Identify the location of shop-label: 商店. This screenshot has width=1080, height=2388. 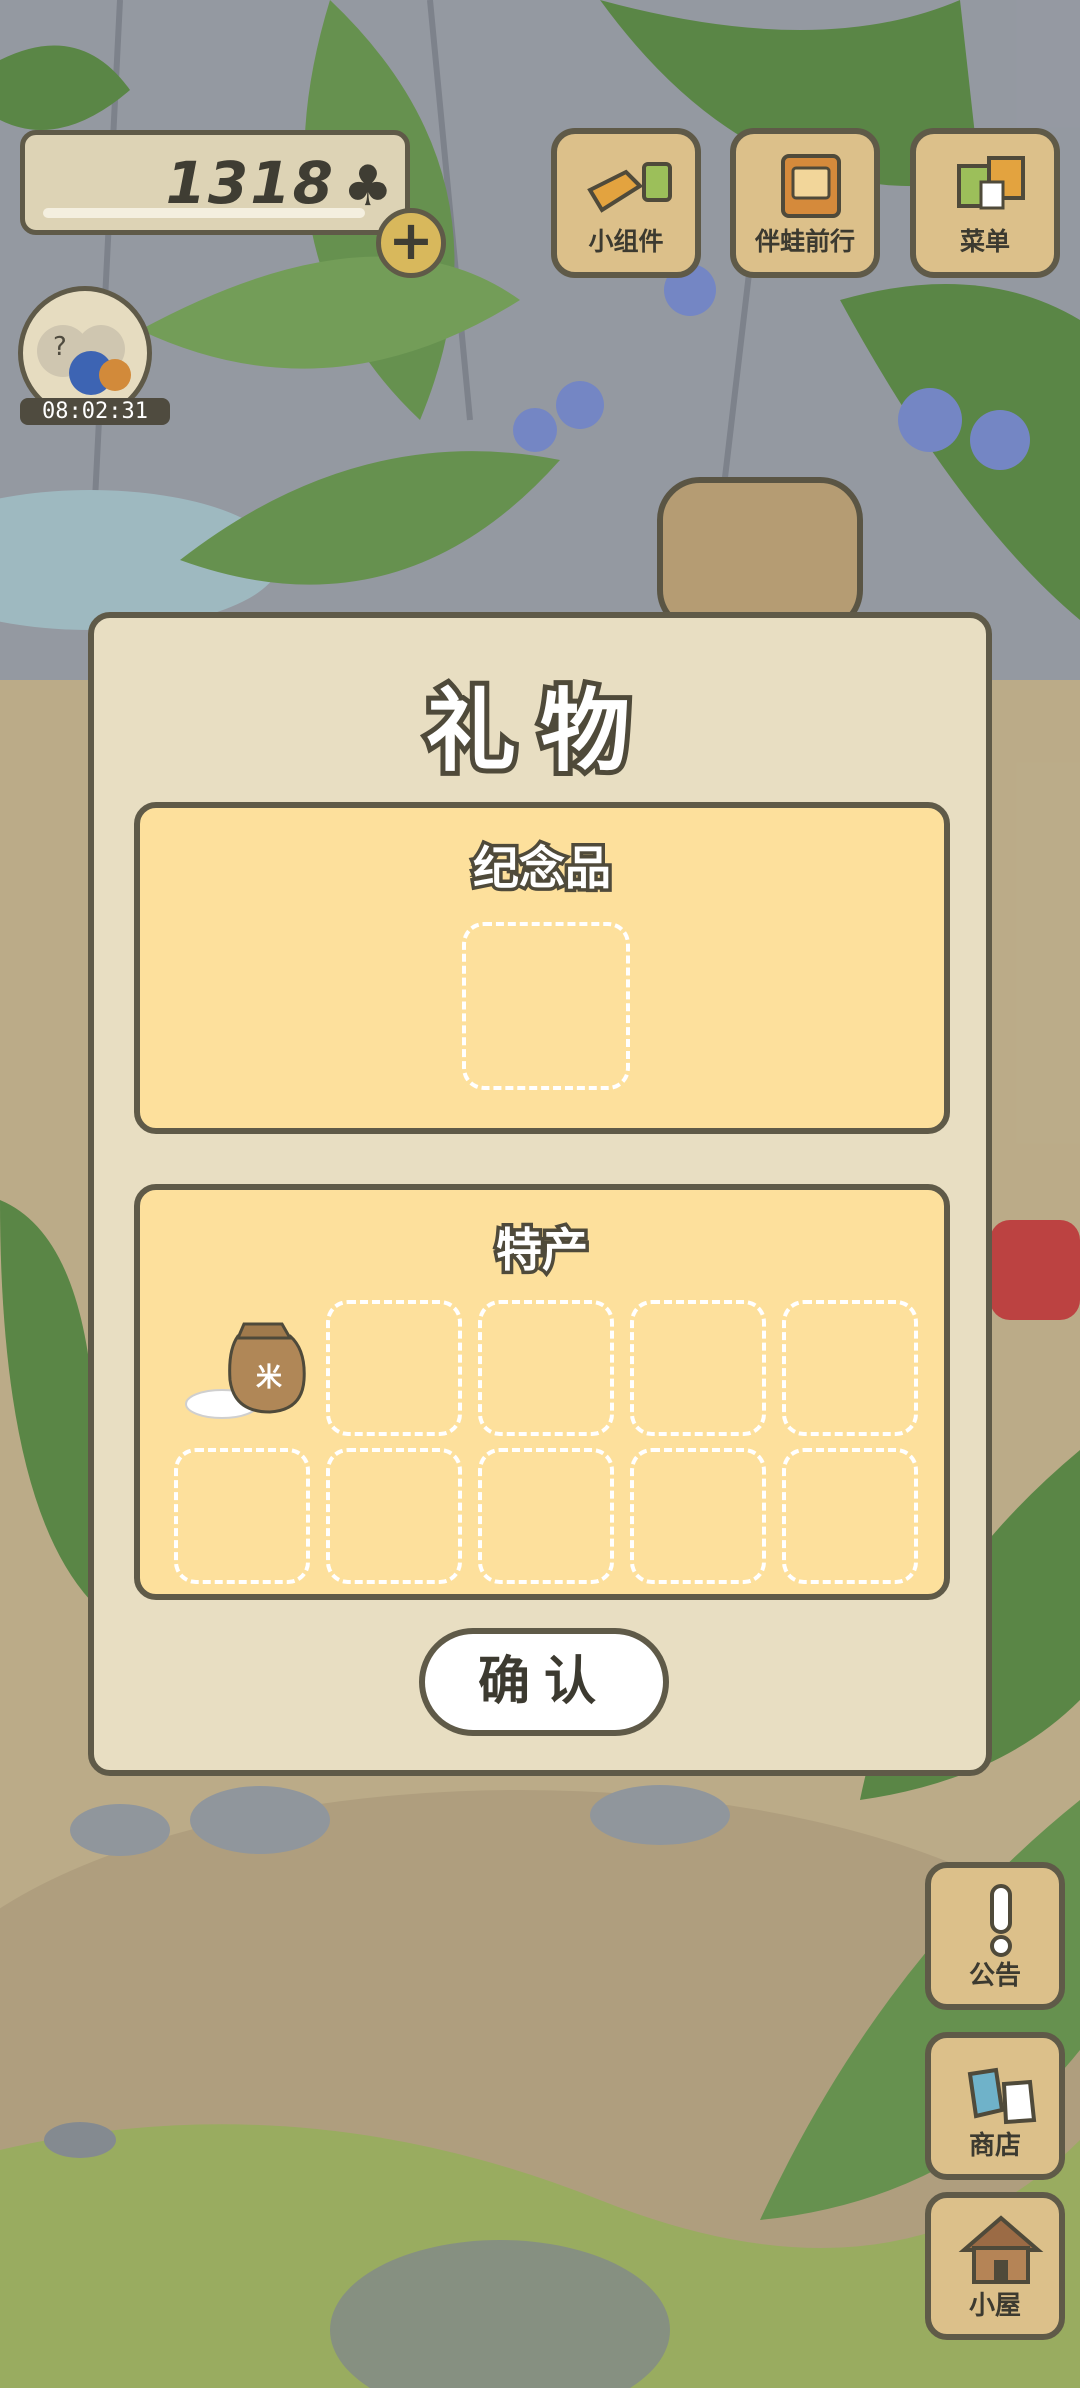
(994, 2146).